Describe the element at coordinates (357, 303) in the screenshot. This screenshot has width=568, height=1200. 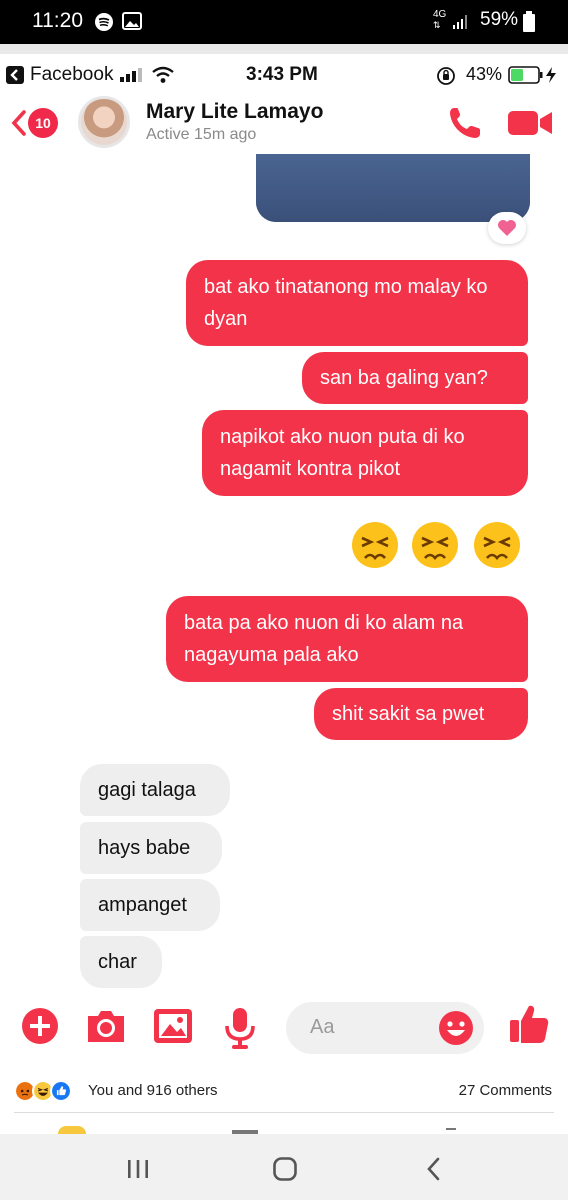
I see `message-out: bat ako tinatanong mo malay ko dyan` at that location.